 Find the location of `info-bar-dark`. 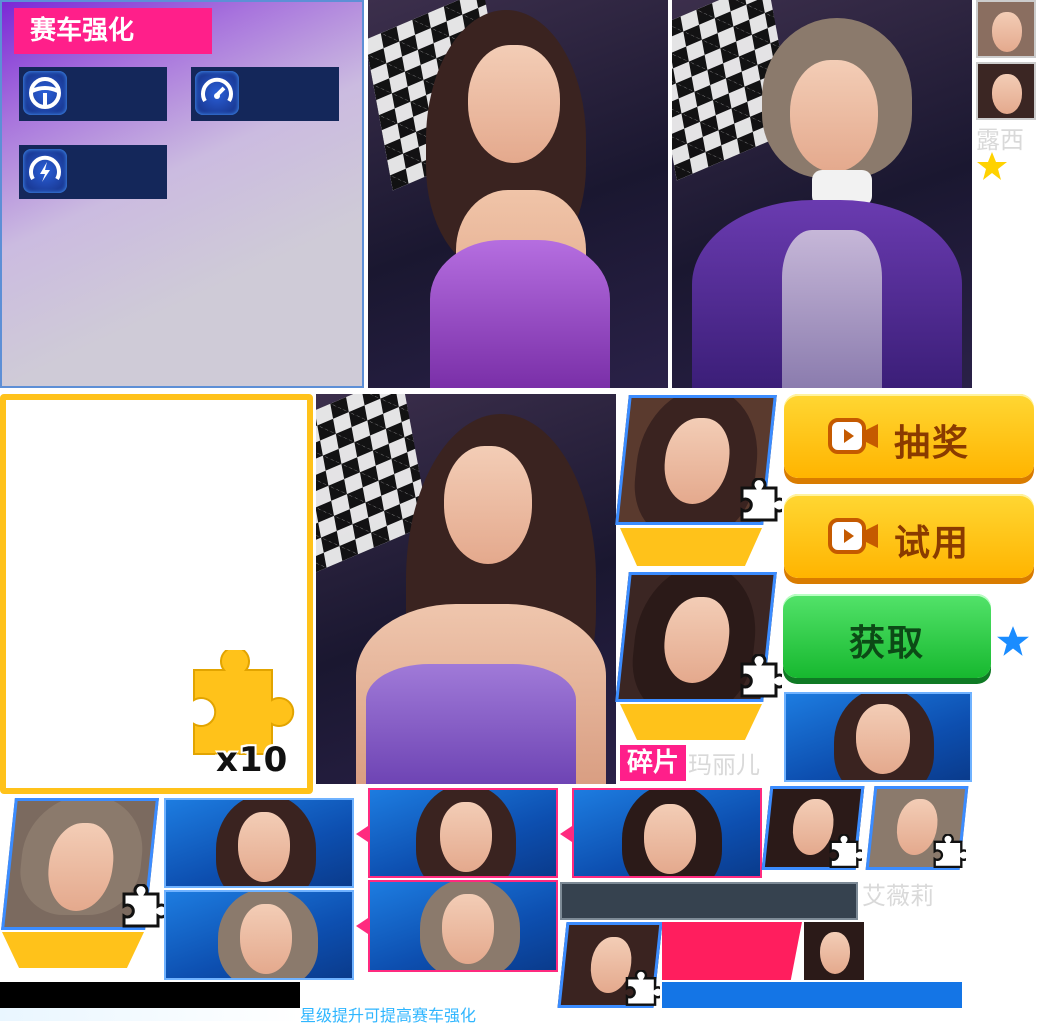

info-bar-dark is located at coordinates (709, 901).